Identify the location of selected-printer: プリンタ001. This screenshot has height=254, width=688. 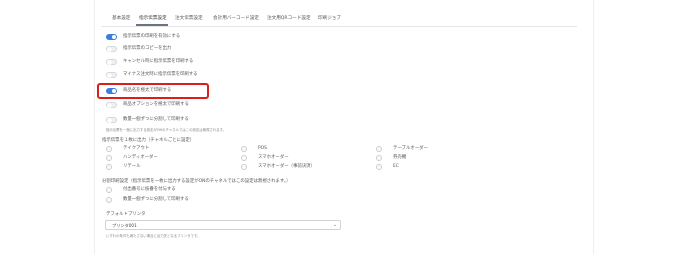
(124, 225).